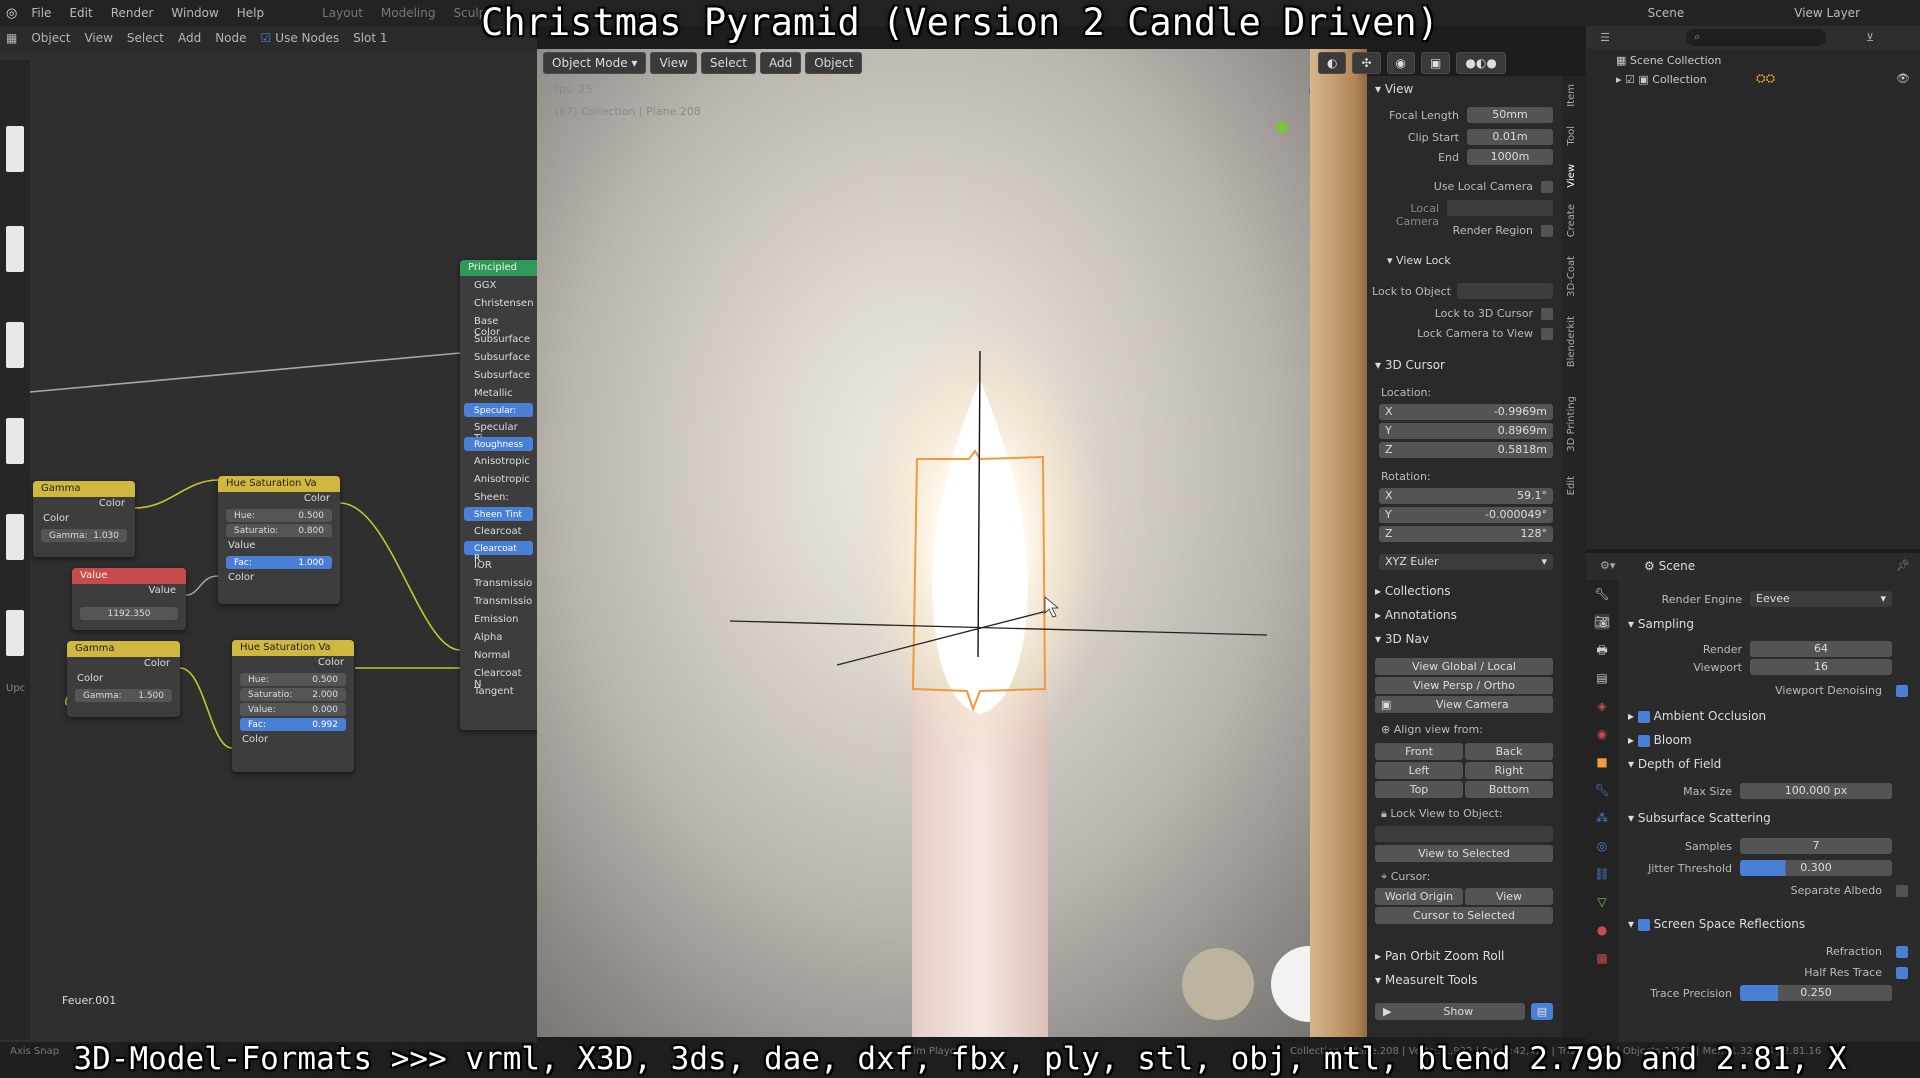 The image size is (1920, 1078). What do you see at coordinates (498, 531) in the screenshot?
I see `principled-input: Clearcoat` at bounding box center [498, 531].